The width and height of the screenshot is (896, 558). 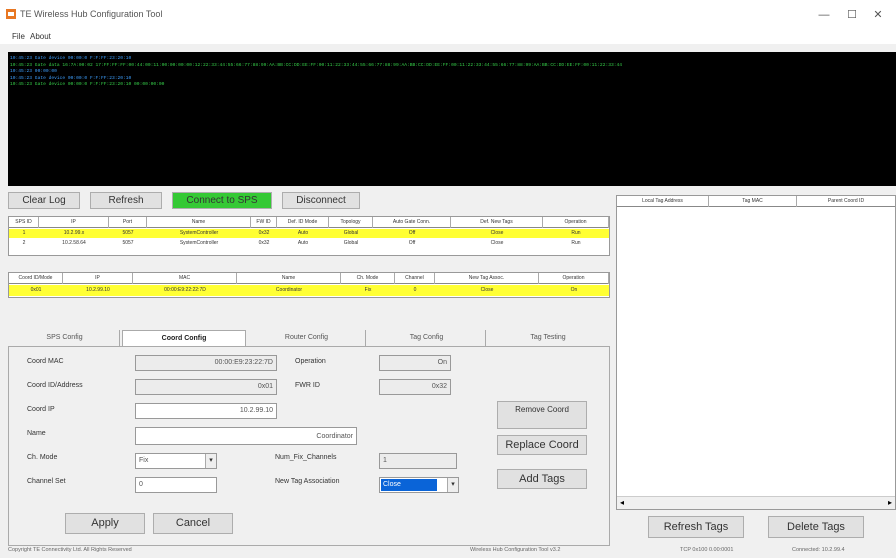 I want to click on tab-tag-testing: Tag Testing, so click(x=548, y=338).